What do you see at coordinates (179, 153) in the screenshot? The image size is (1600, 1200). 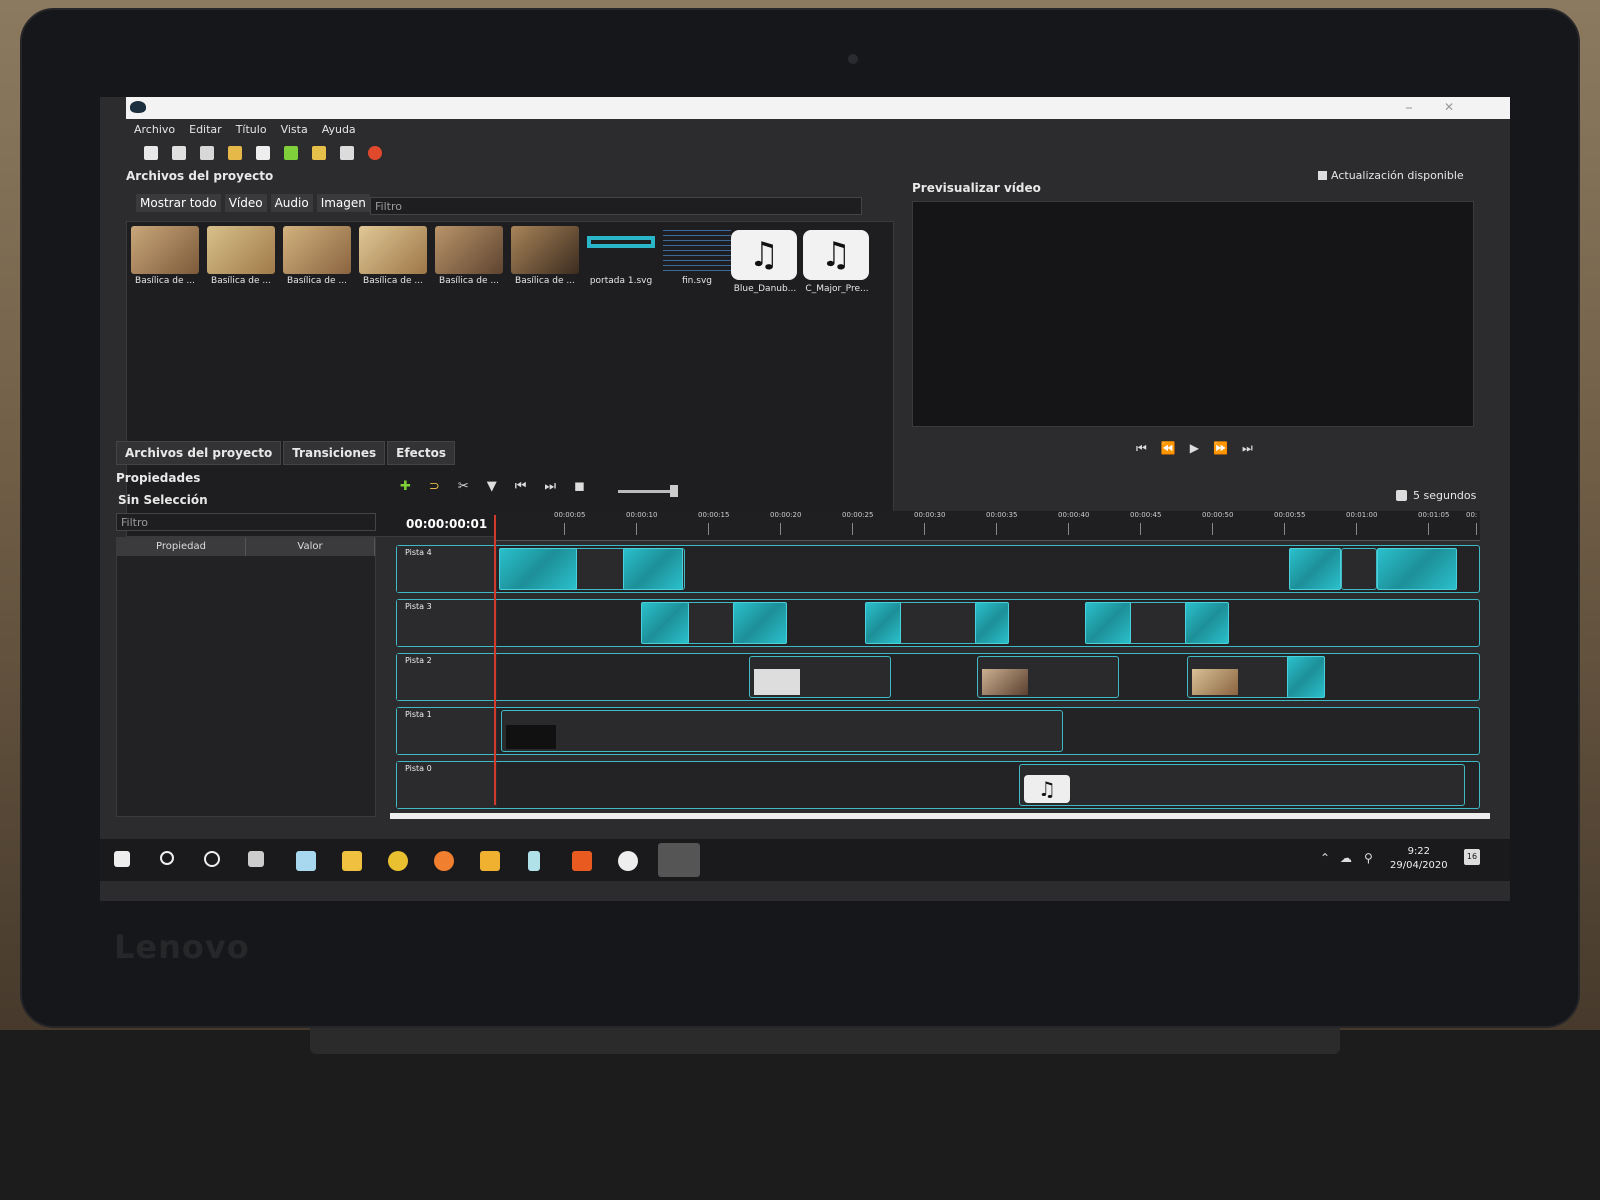 I see `open-project-icon` at bounding box center [179, 153].